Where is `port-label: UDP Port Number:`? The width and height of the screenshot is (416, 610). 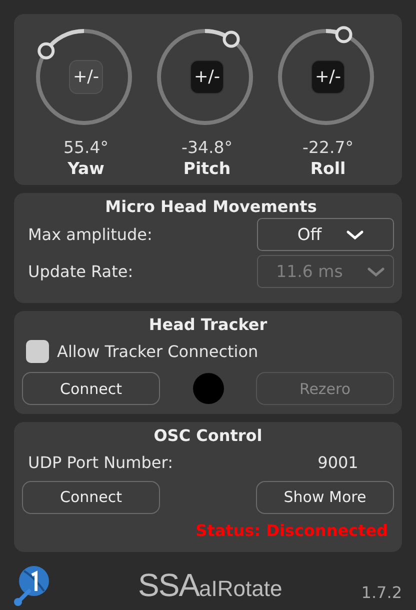 port-label: UDP Port Number: is located at coordinates (101, 462).